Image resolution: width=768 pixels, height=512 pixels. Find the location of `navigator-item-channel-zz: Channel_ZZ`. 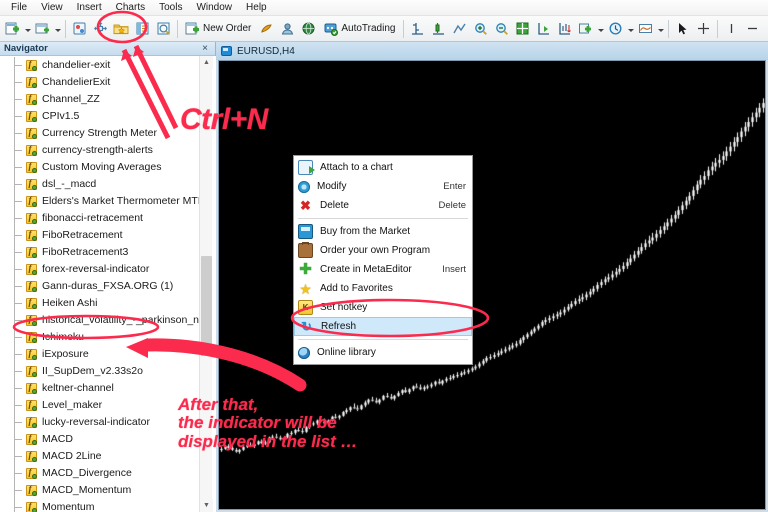

navigator-item-channel-zz: Channel_ZZ is located at coordinates (100, 99).